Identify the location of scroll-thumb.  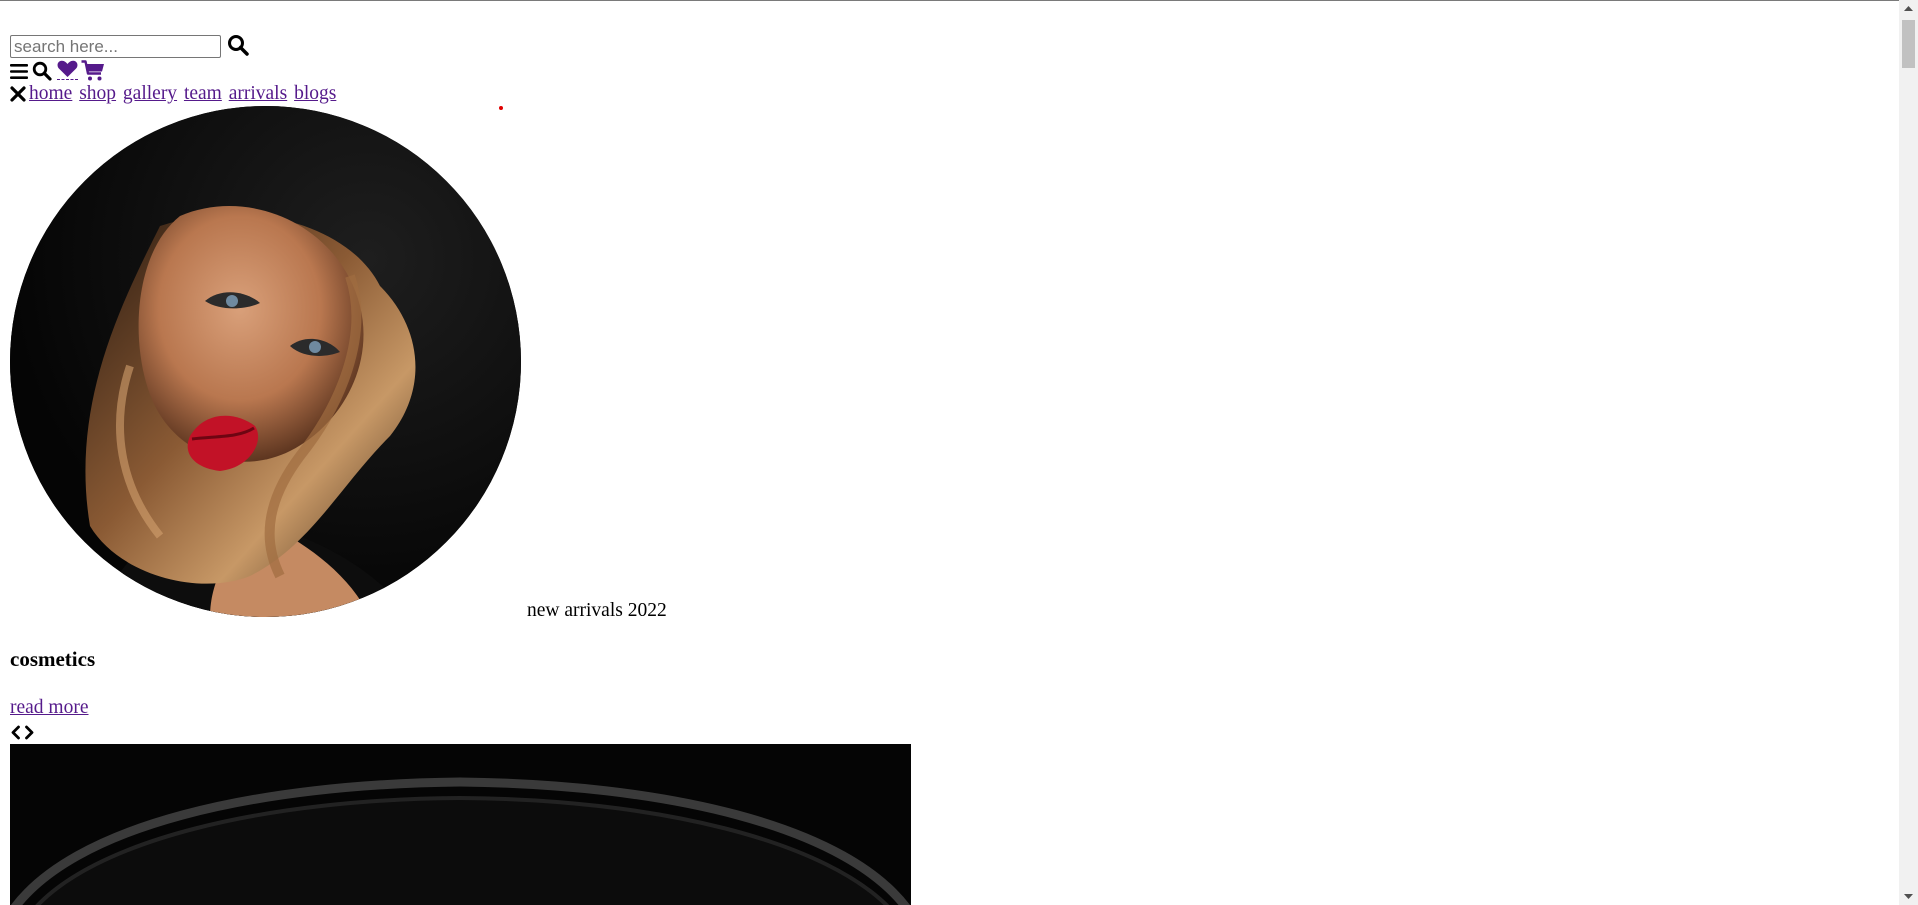
(1908, 44).